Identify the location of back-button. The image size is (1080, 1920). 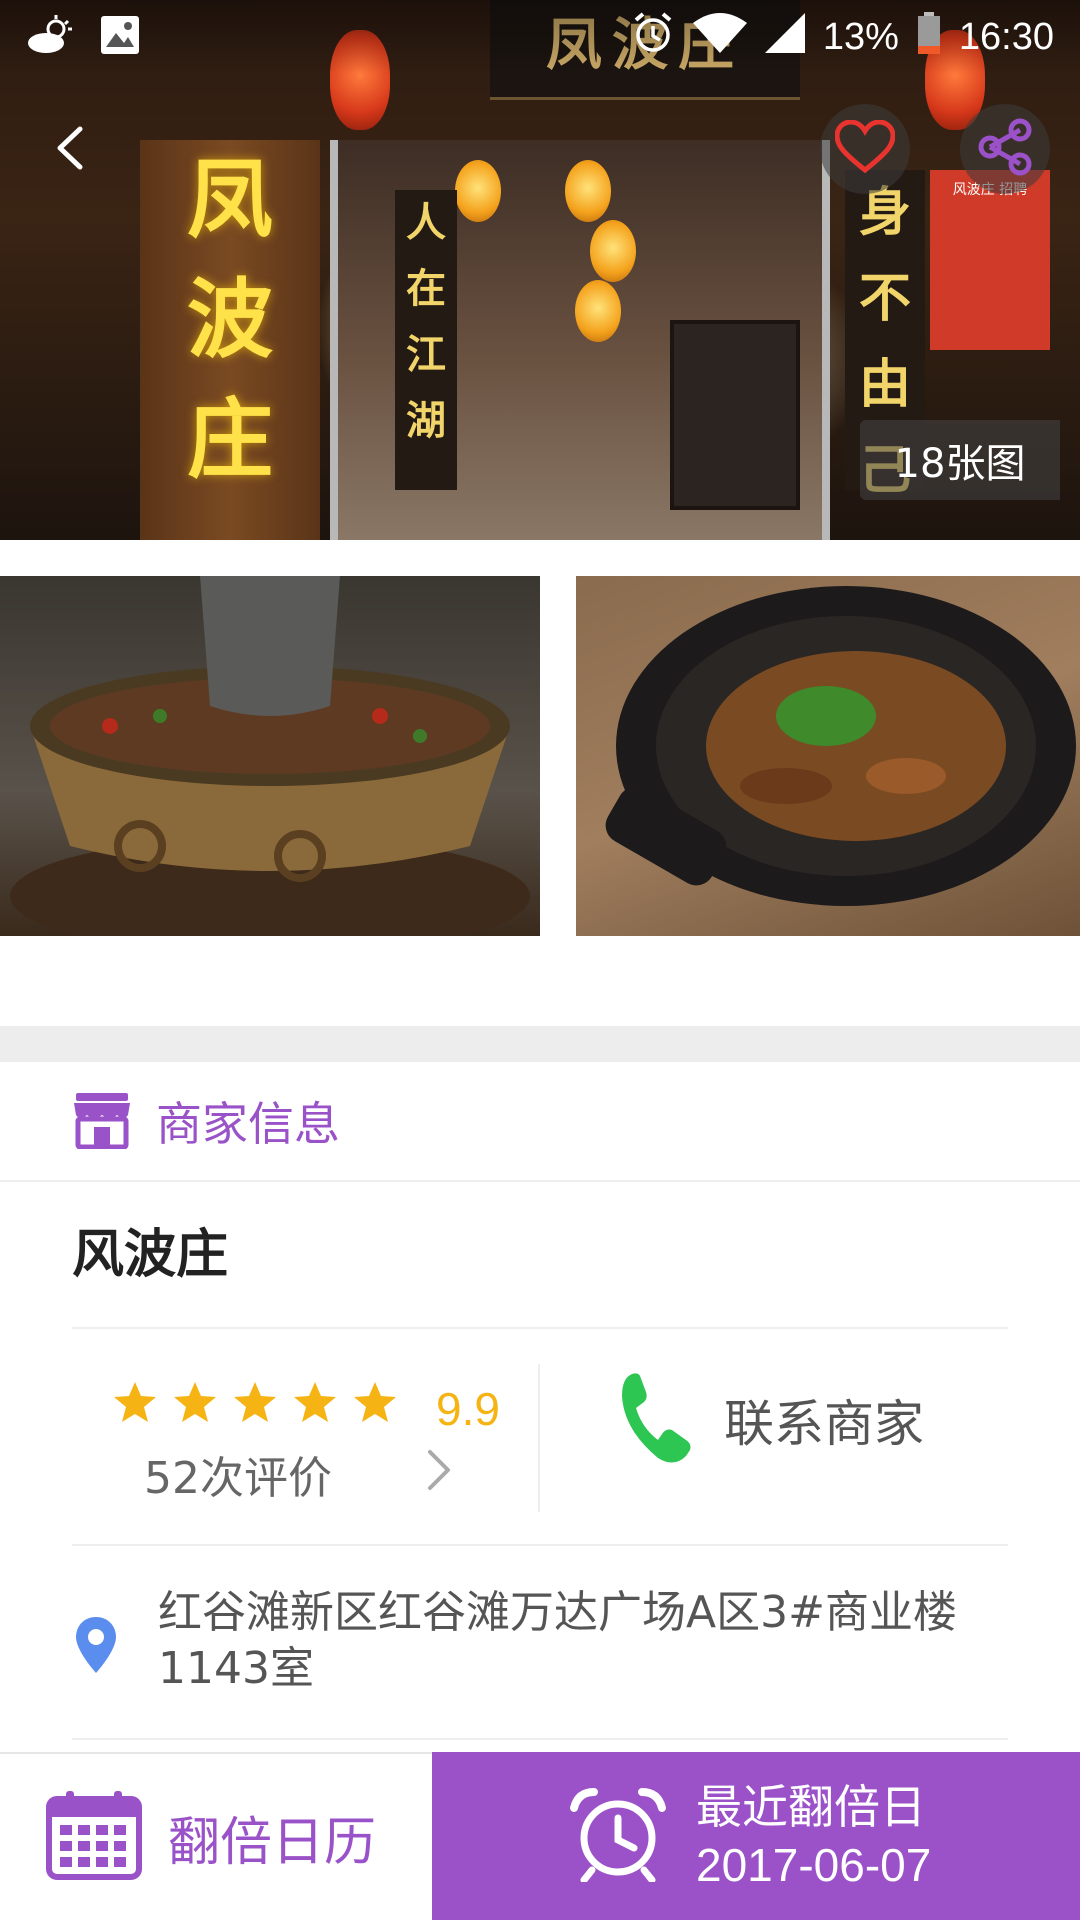
(70, 150).